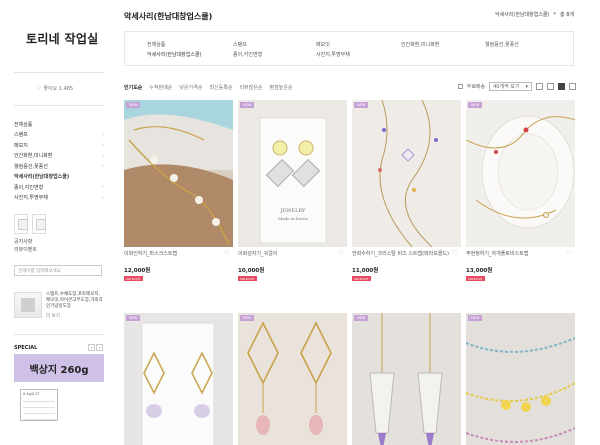 Image resolution: width=600 pixels, height=445 pixels. Describe the element at coordinates (251, 271) in the screenshot. I see `product-price: 10,000원` at that location.